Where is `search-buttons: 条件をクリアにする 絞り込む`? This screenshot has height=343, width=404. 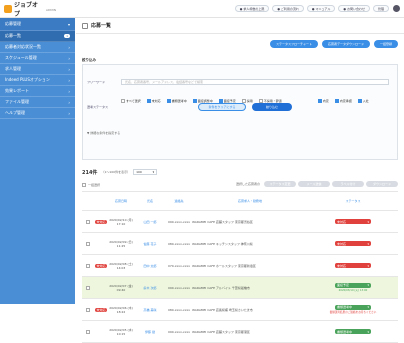
search-buttons: 条件をクリアにする 絞り込む is located at coordinates (245, 107).